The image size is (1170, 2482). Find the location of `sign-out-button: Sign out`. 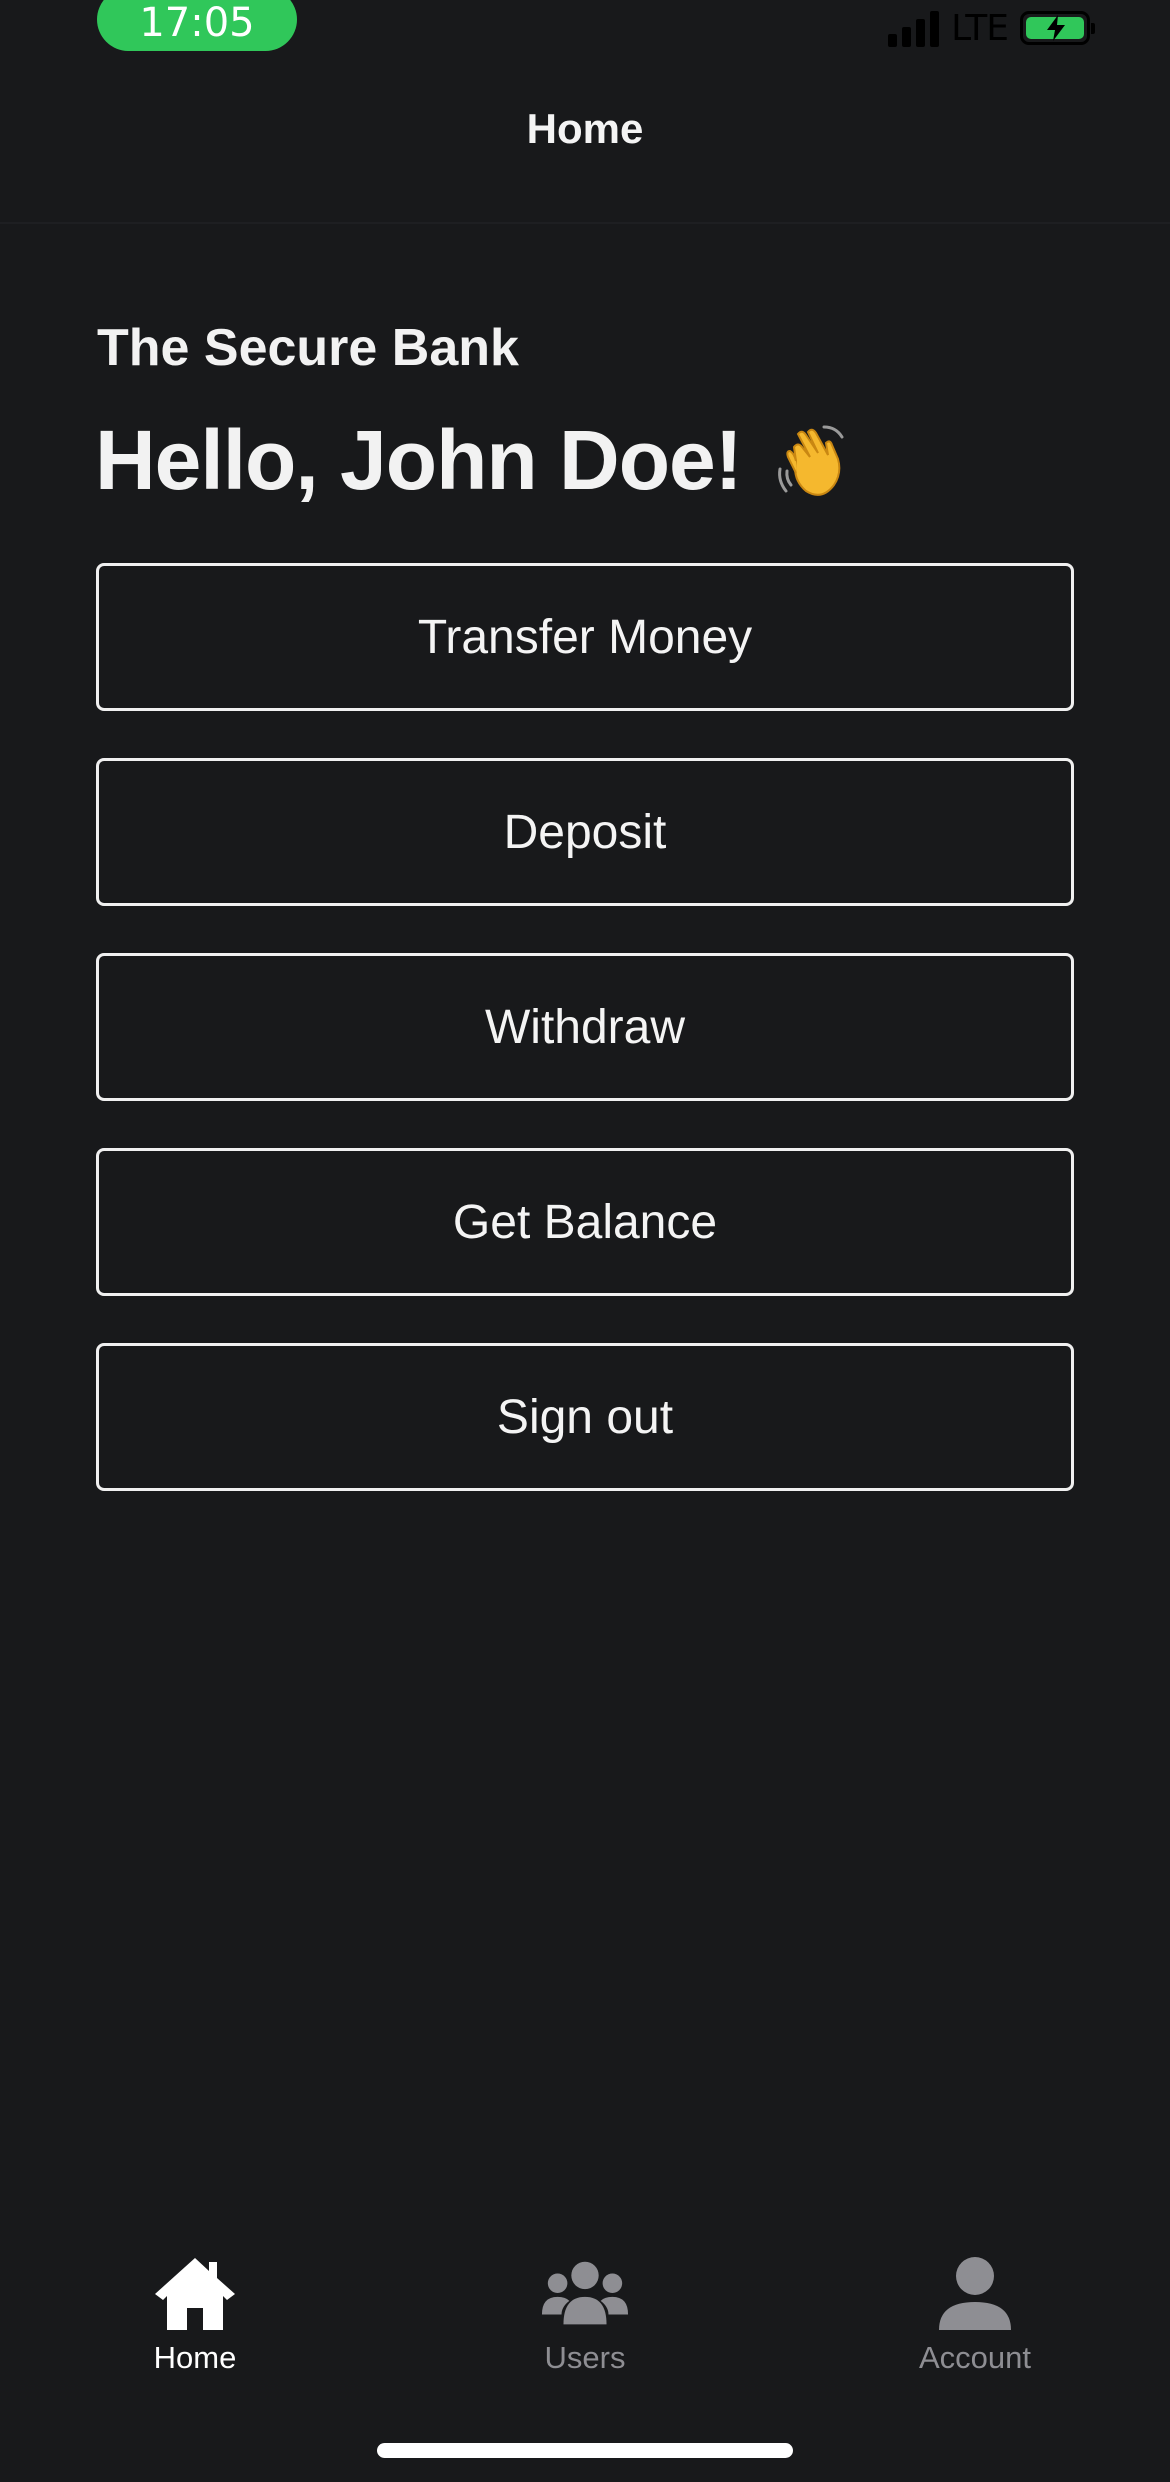

sign-out-button: Sign out is located at coordinates (585, 1417).